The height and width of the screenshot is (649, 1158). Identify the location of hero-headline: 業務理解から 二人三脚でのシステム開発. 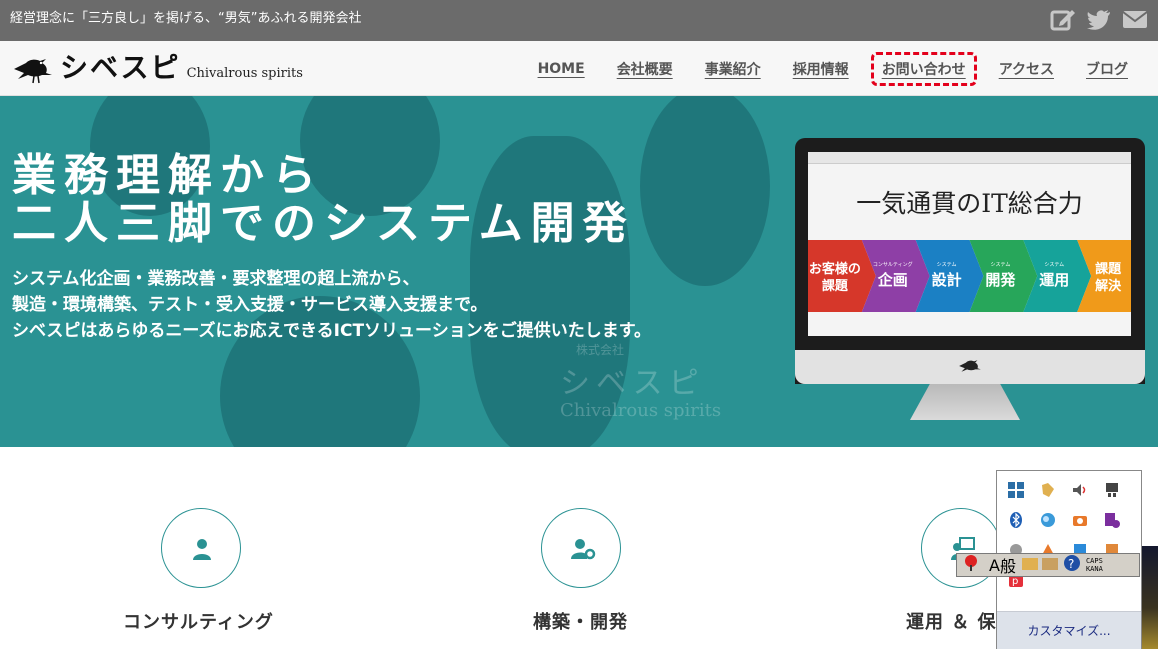
(323, 200).